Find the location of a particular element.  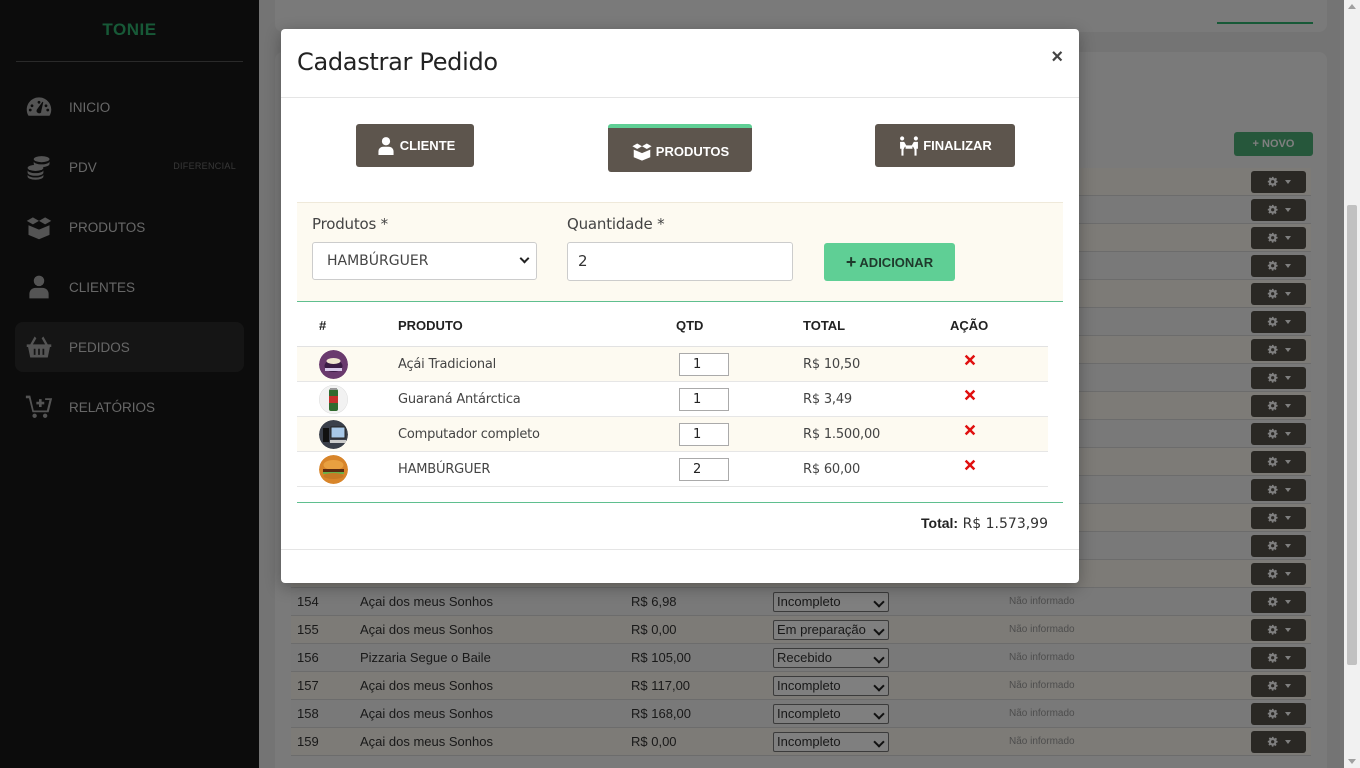

modal-title: Cadastrar Pedido is located at coordinates (397, 62).